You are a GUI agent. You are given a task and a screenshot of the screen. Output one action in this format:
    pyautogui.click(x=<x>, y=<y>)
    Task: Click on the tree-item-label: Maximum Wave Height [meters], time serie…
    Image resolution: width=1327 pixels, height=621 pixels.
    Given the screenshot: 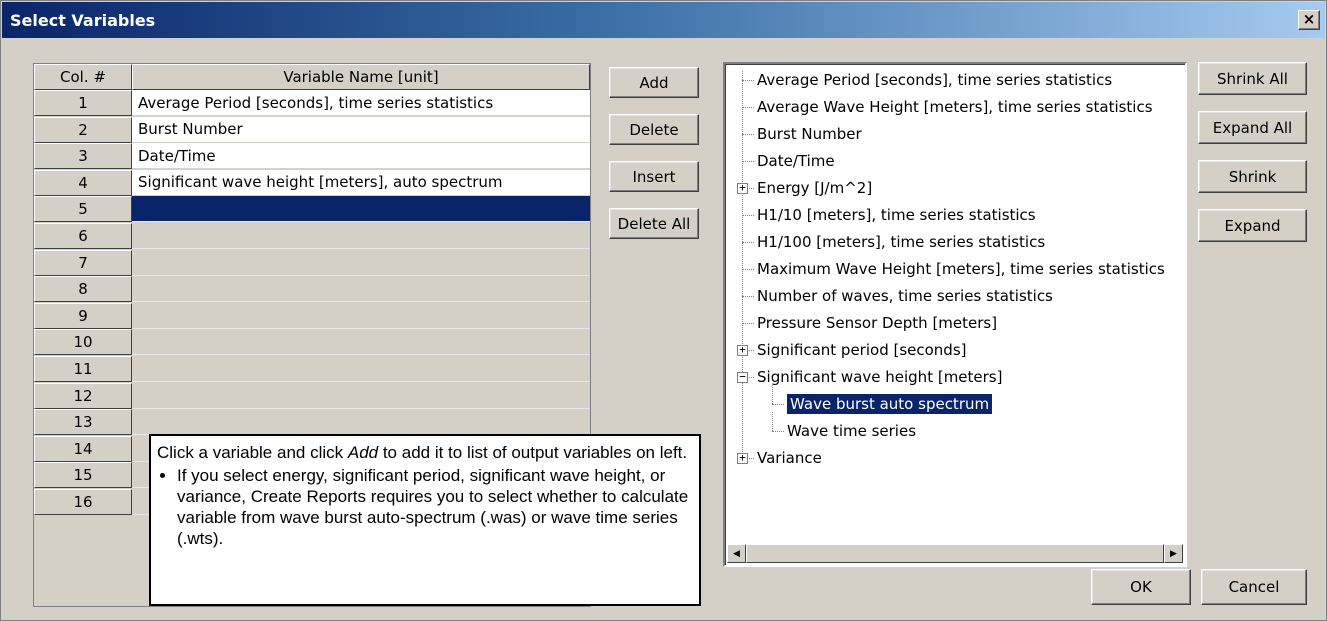 What is the action you would take?
    pyautogui.click(x=961, y=269)
    